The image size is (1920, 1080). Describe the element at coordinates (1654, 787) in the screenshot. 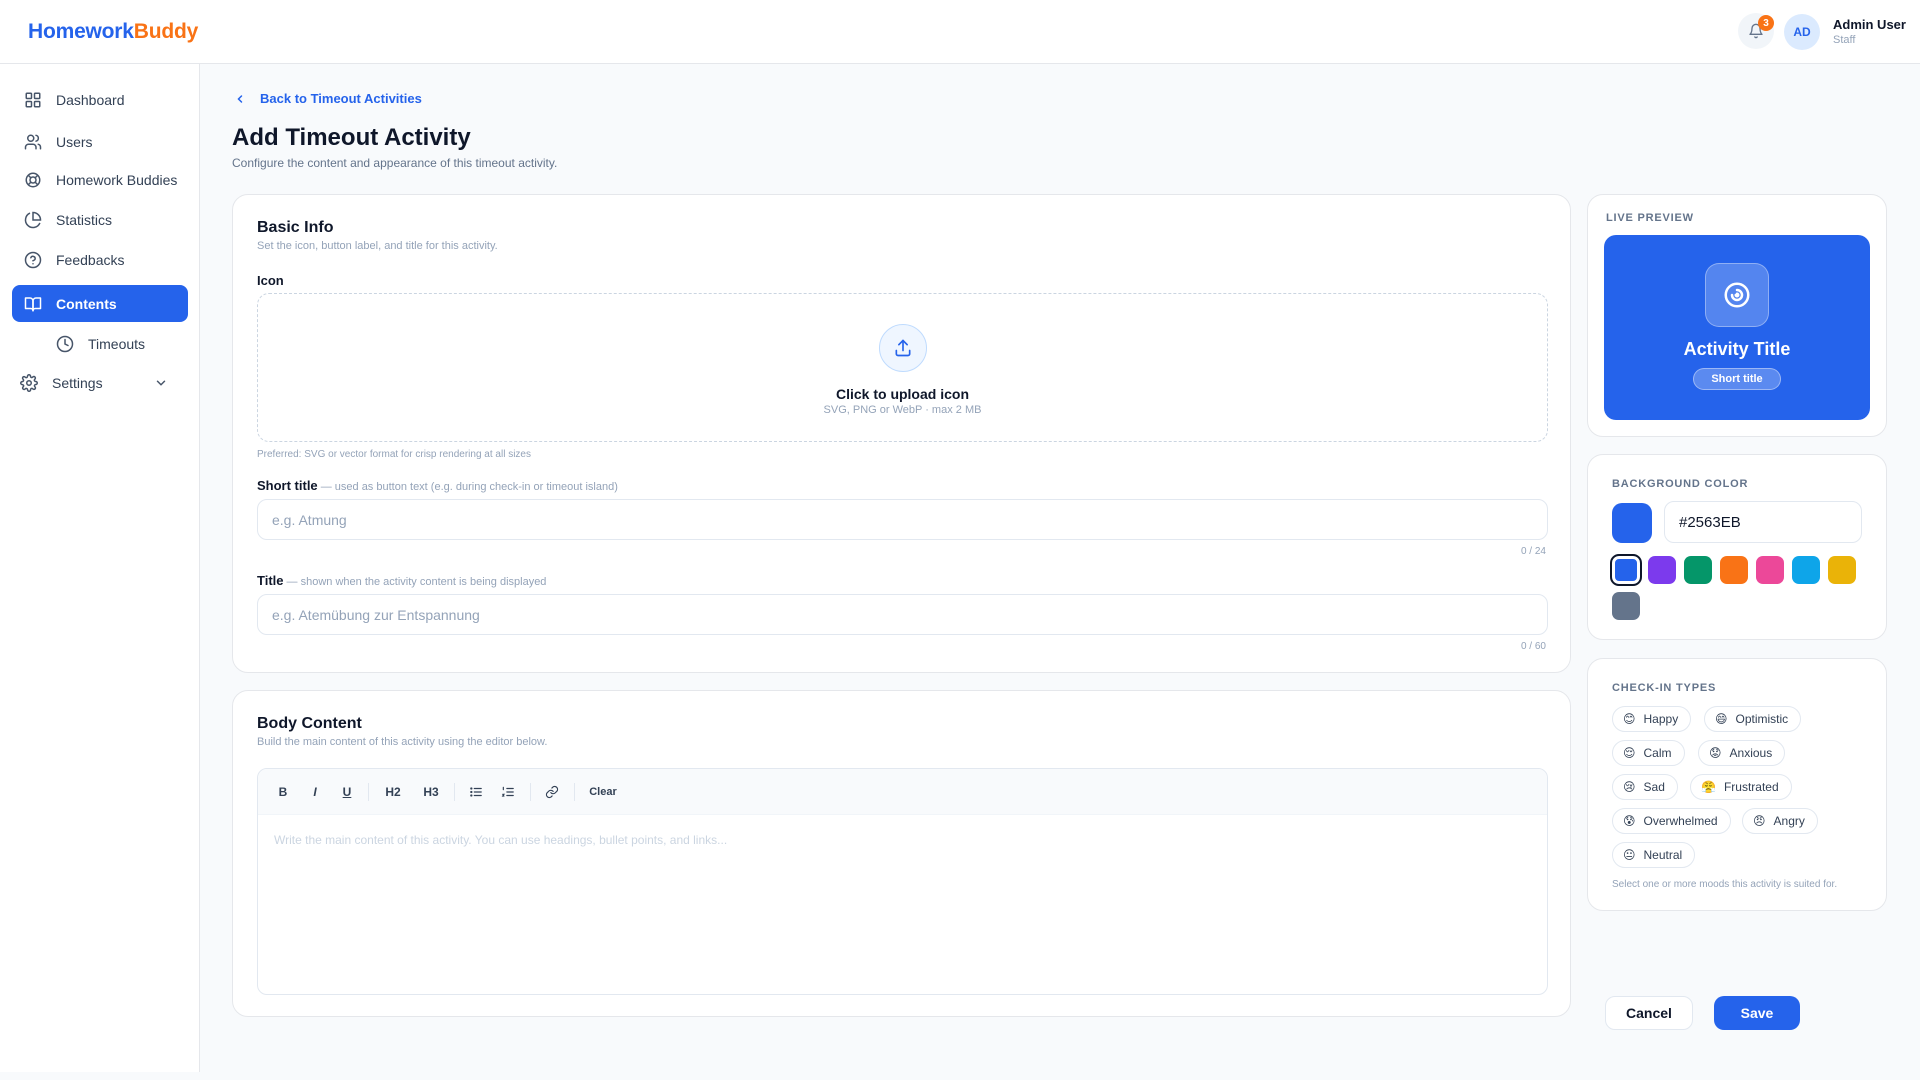

I see `mood-chip-label: Sad` at that location.